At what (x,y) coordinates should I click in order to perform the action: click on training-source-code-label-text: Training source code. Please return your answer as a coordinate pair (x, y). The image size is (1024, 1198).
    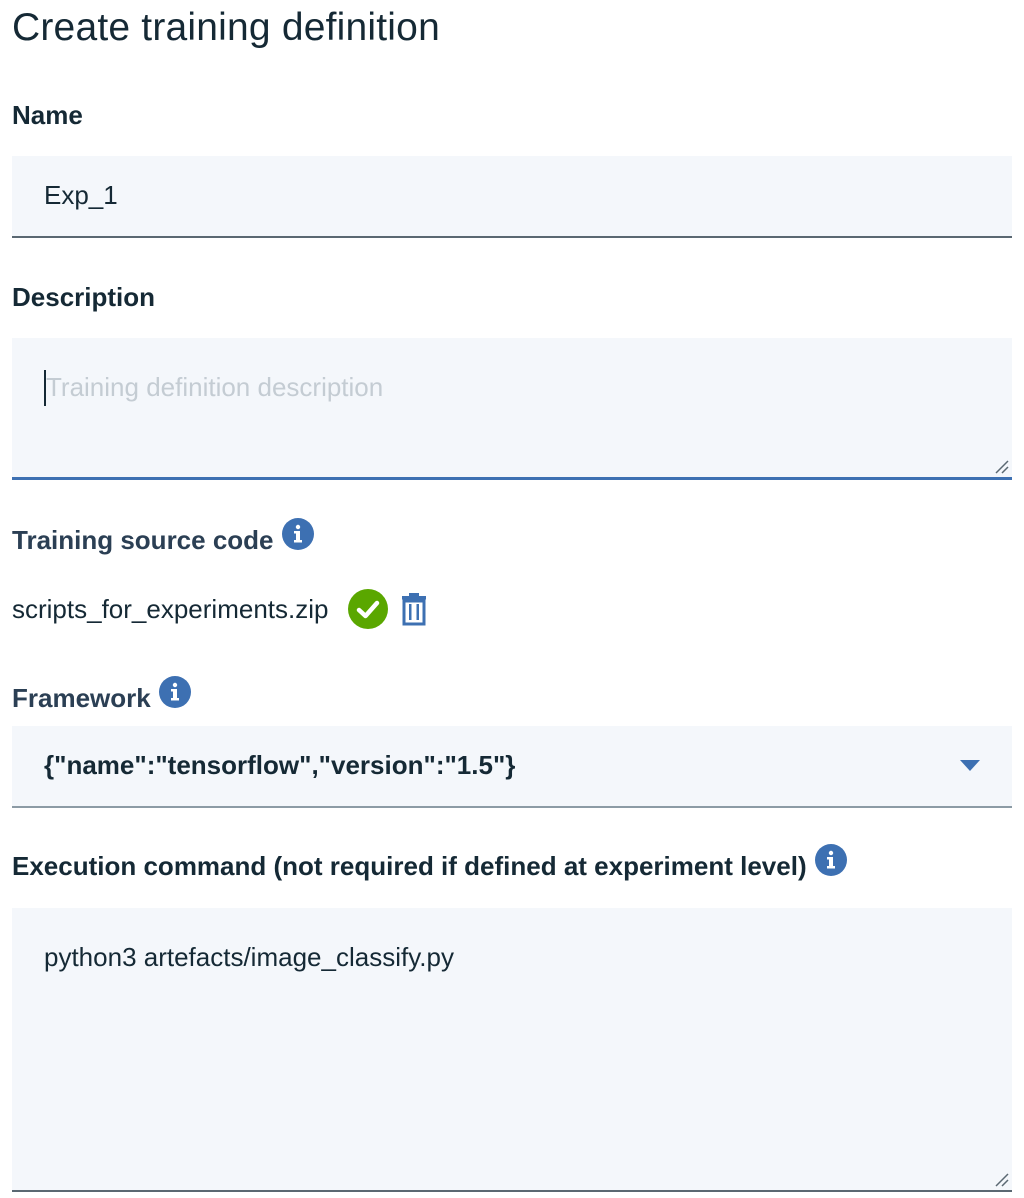
    Looking at the image, I should click on (143, 539).